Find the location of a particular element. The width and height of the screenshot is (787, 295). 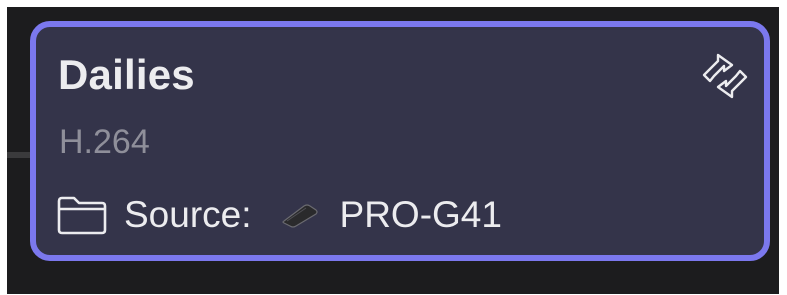

codec-label: H.264 is located at coordinates (104, 142).